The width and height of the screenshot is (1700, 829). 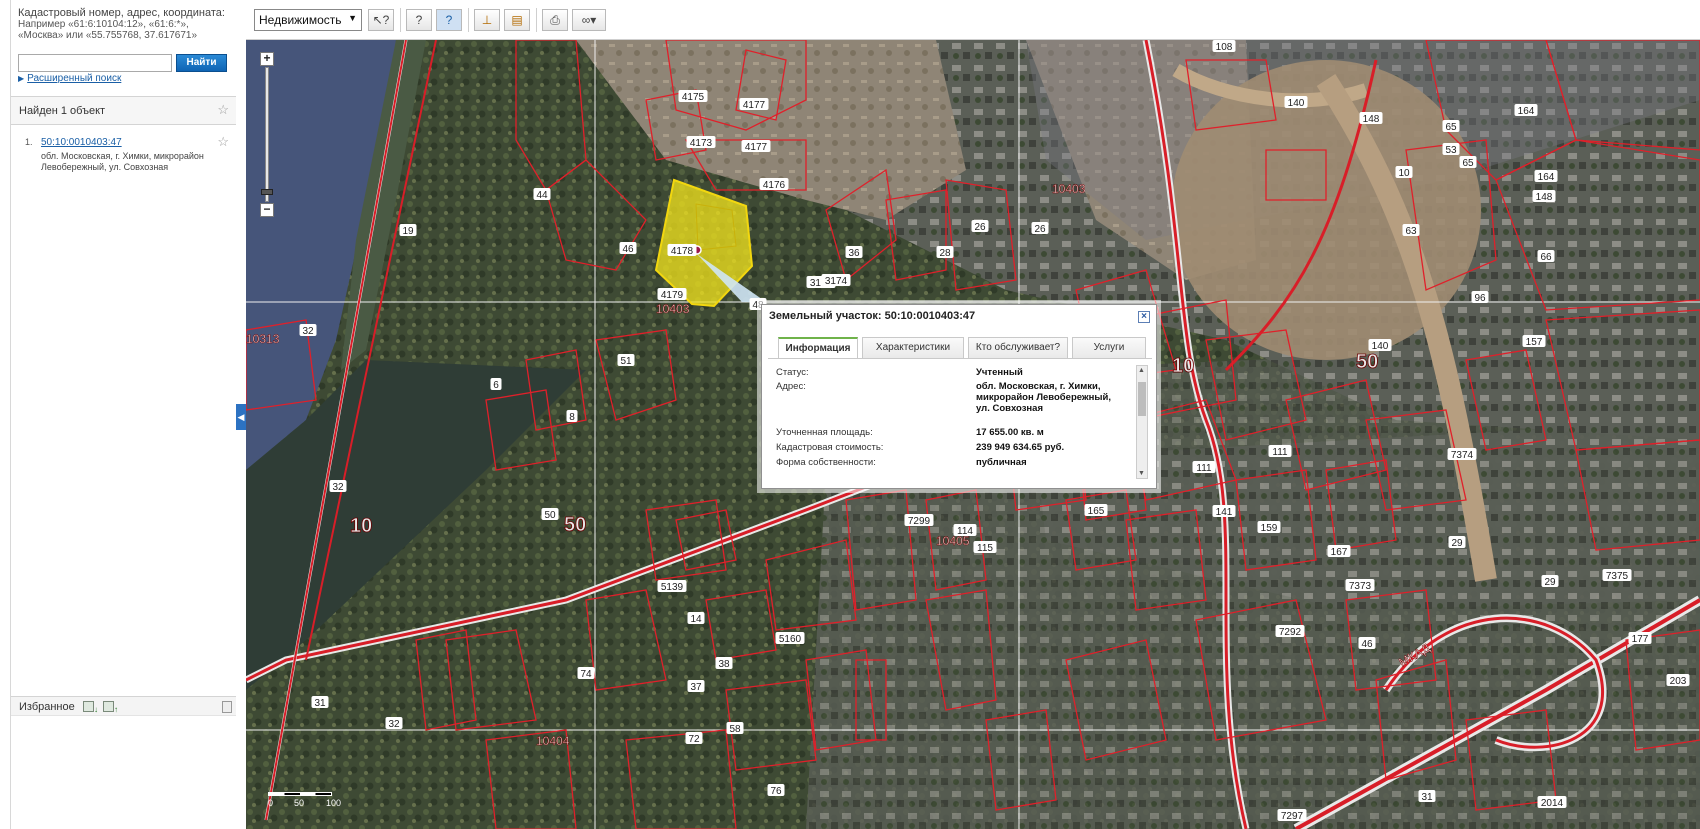 I want to click on parcel-number-label: 7297, so click(x=1292, y=816).